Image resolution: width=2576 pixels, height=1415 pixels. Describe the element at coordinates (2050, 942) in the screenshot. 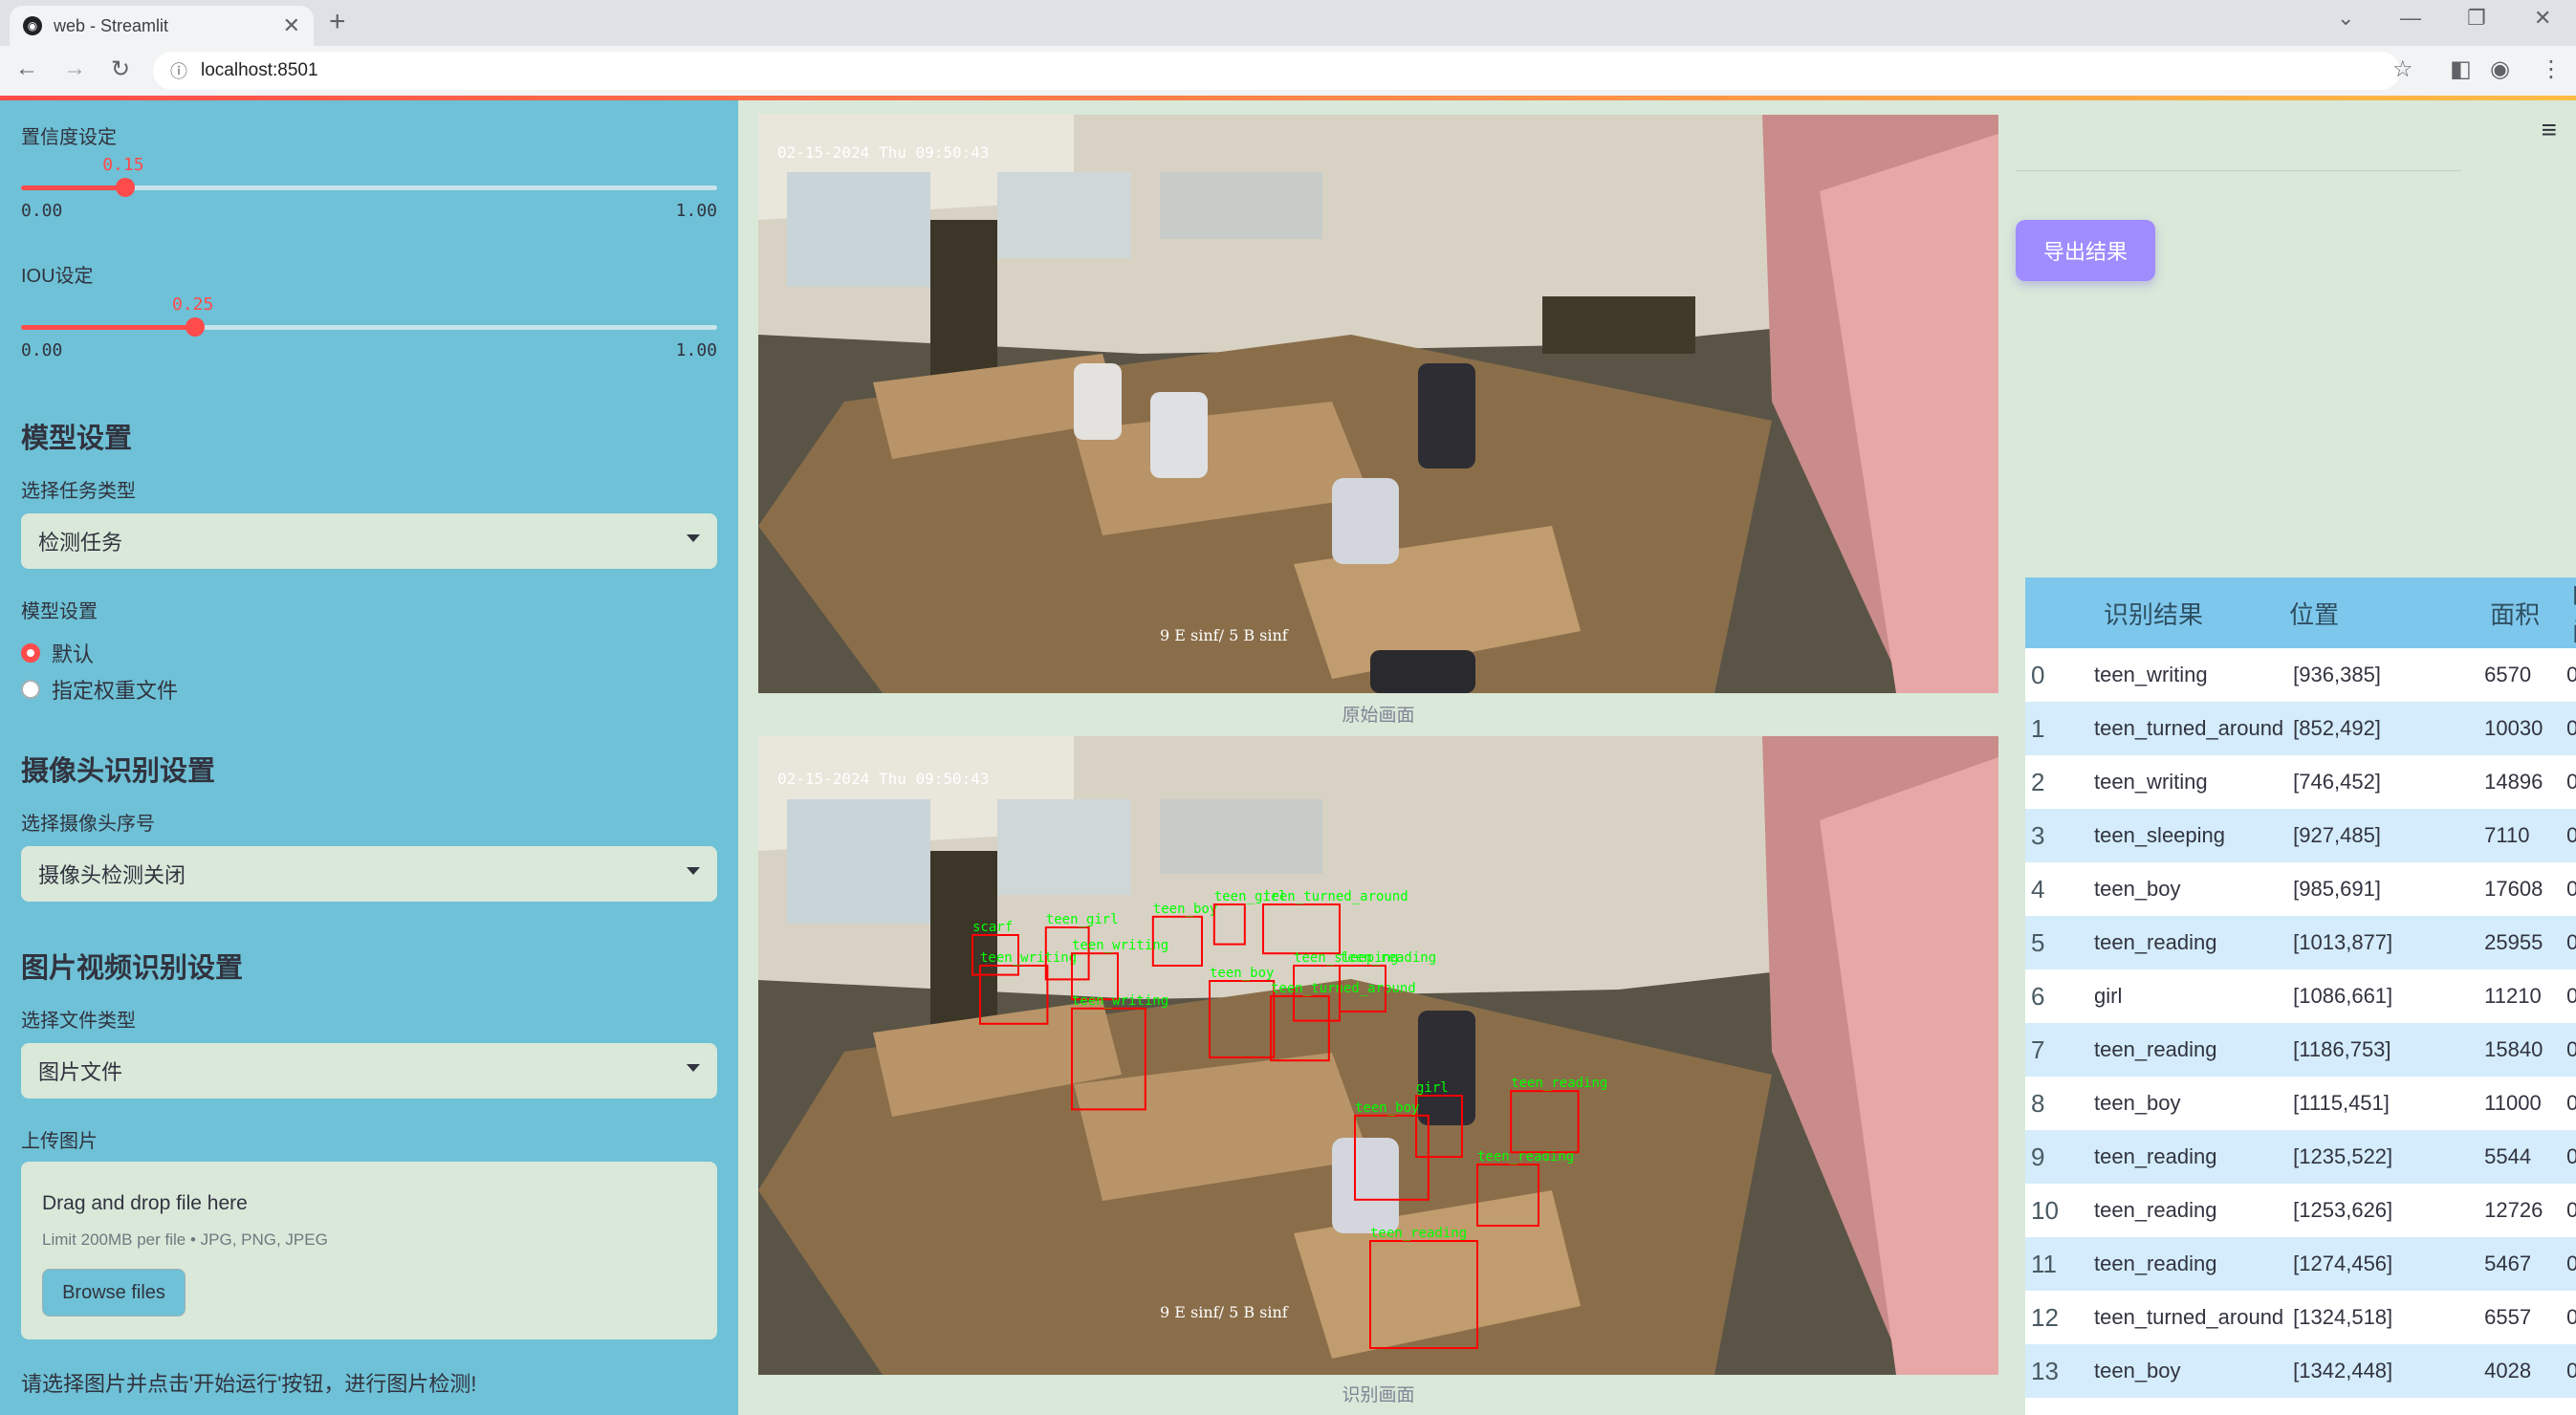

I see `cell-index: 5` at that location.